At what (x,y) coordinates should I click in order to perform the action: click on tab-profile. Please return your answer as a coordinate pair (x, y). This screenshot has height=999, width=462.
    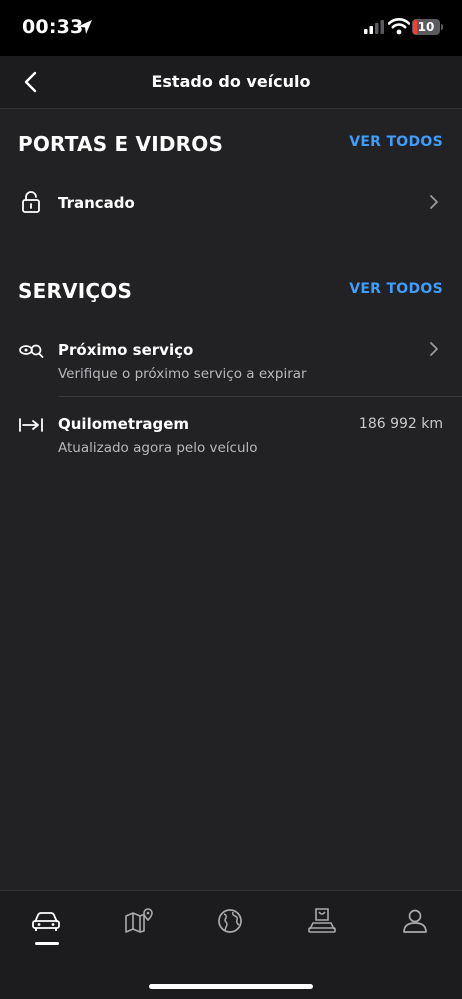
    Looking at the image, I should click on (415, 923).